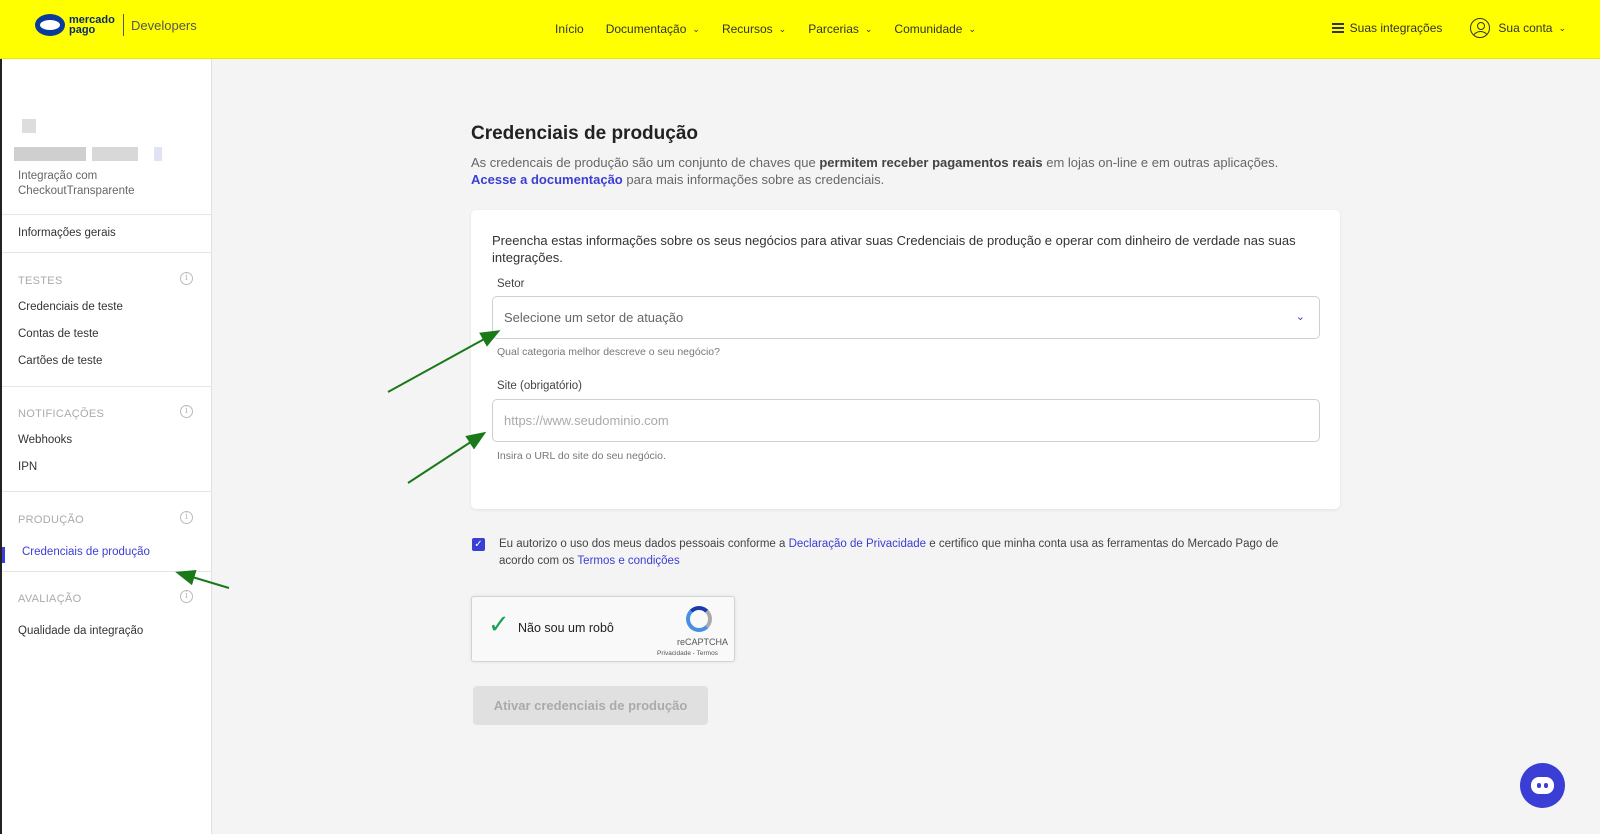 The image size is (1600, 834). What do you see at coordinates (92, 25) in the screenshot?
I see `logo-wordmark: mercado pago` at bounding box center [92, 25].